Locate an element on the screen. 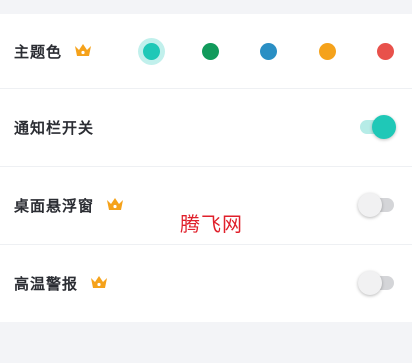  notification-bar-toggle is located at coordinates (377, 127).